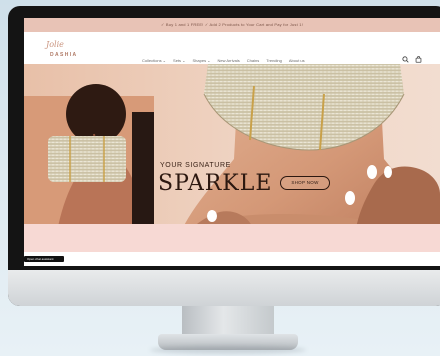 The image size is (440, 356). I want to click on nav-item-trending: Trending, so click(274, 60).